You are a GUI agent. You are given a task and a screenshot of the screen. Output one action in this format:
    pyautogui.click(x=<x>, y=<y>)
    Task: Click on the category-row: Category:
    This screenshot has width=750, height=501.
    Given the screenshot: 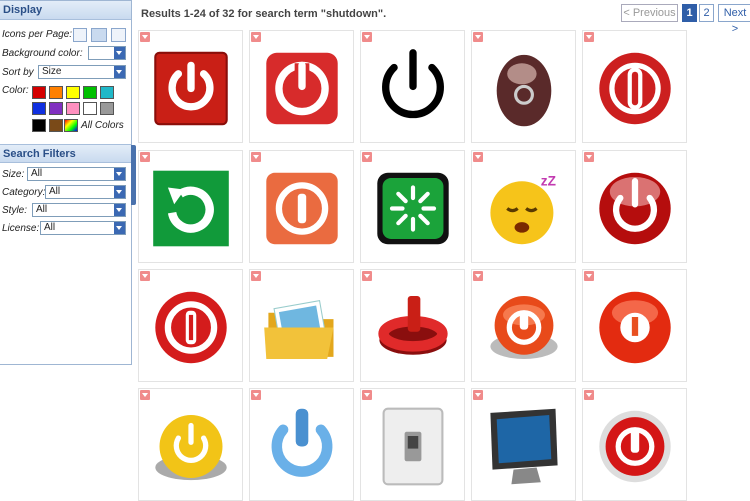 What is the action you would take?
    pyautogui.click(x=23, y=192)
    